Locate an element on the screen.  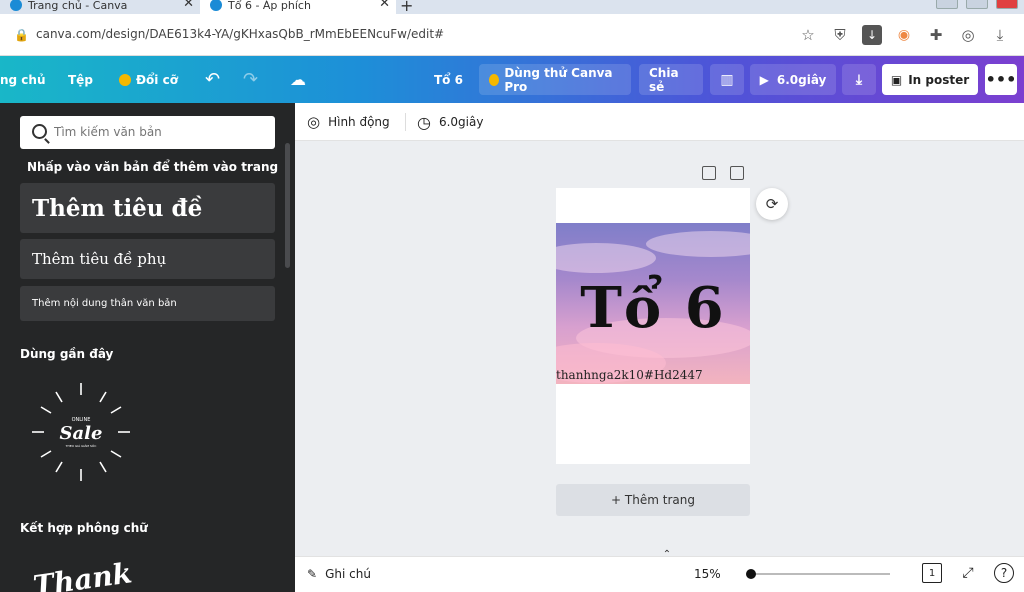
add-body-text-button: Thêm nội dung thân văn bản is located at coordinates (147, 303).